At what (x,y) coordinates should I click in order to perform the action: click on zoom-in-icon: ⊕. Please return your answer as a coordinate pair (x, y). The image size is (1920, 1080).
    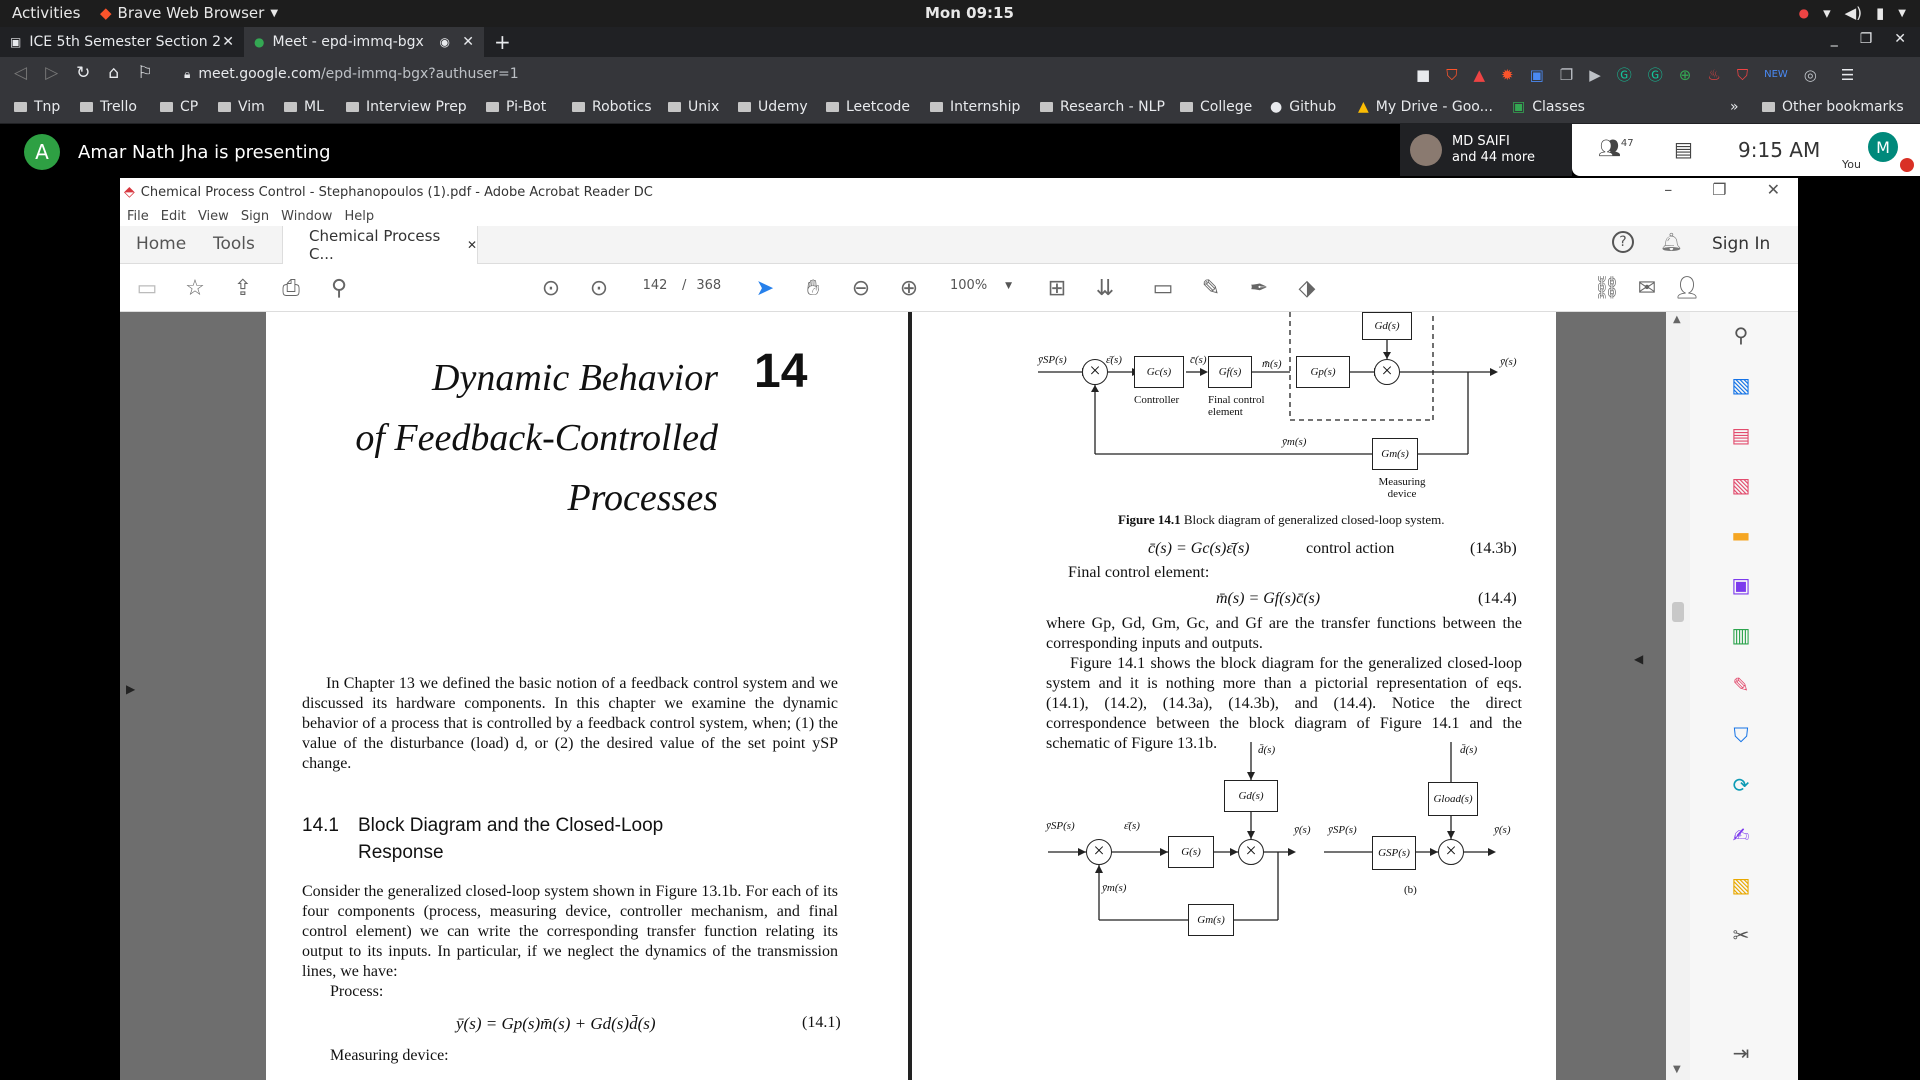
    Looking at the image, I should click on (909, 288).